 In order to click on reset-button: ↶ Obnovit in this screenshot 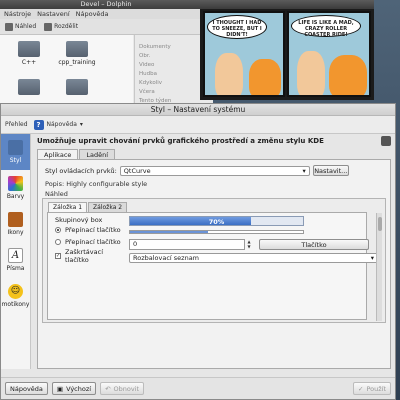, I will do `click(122, 388)`.